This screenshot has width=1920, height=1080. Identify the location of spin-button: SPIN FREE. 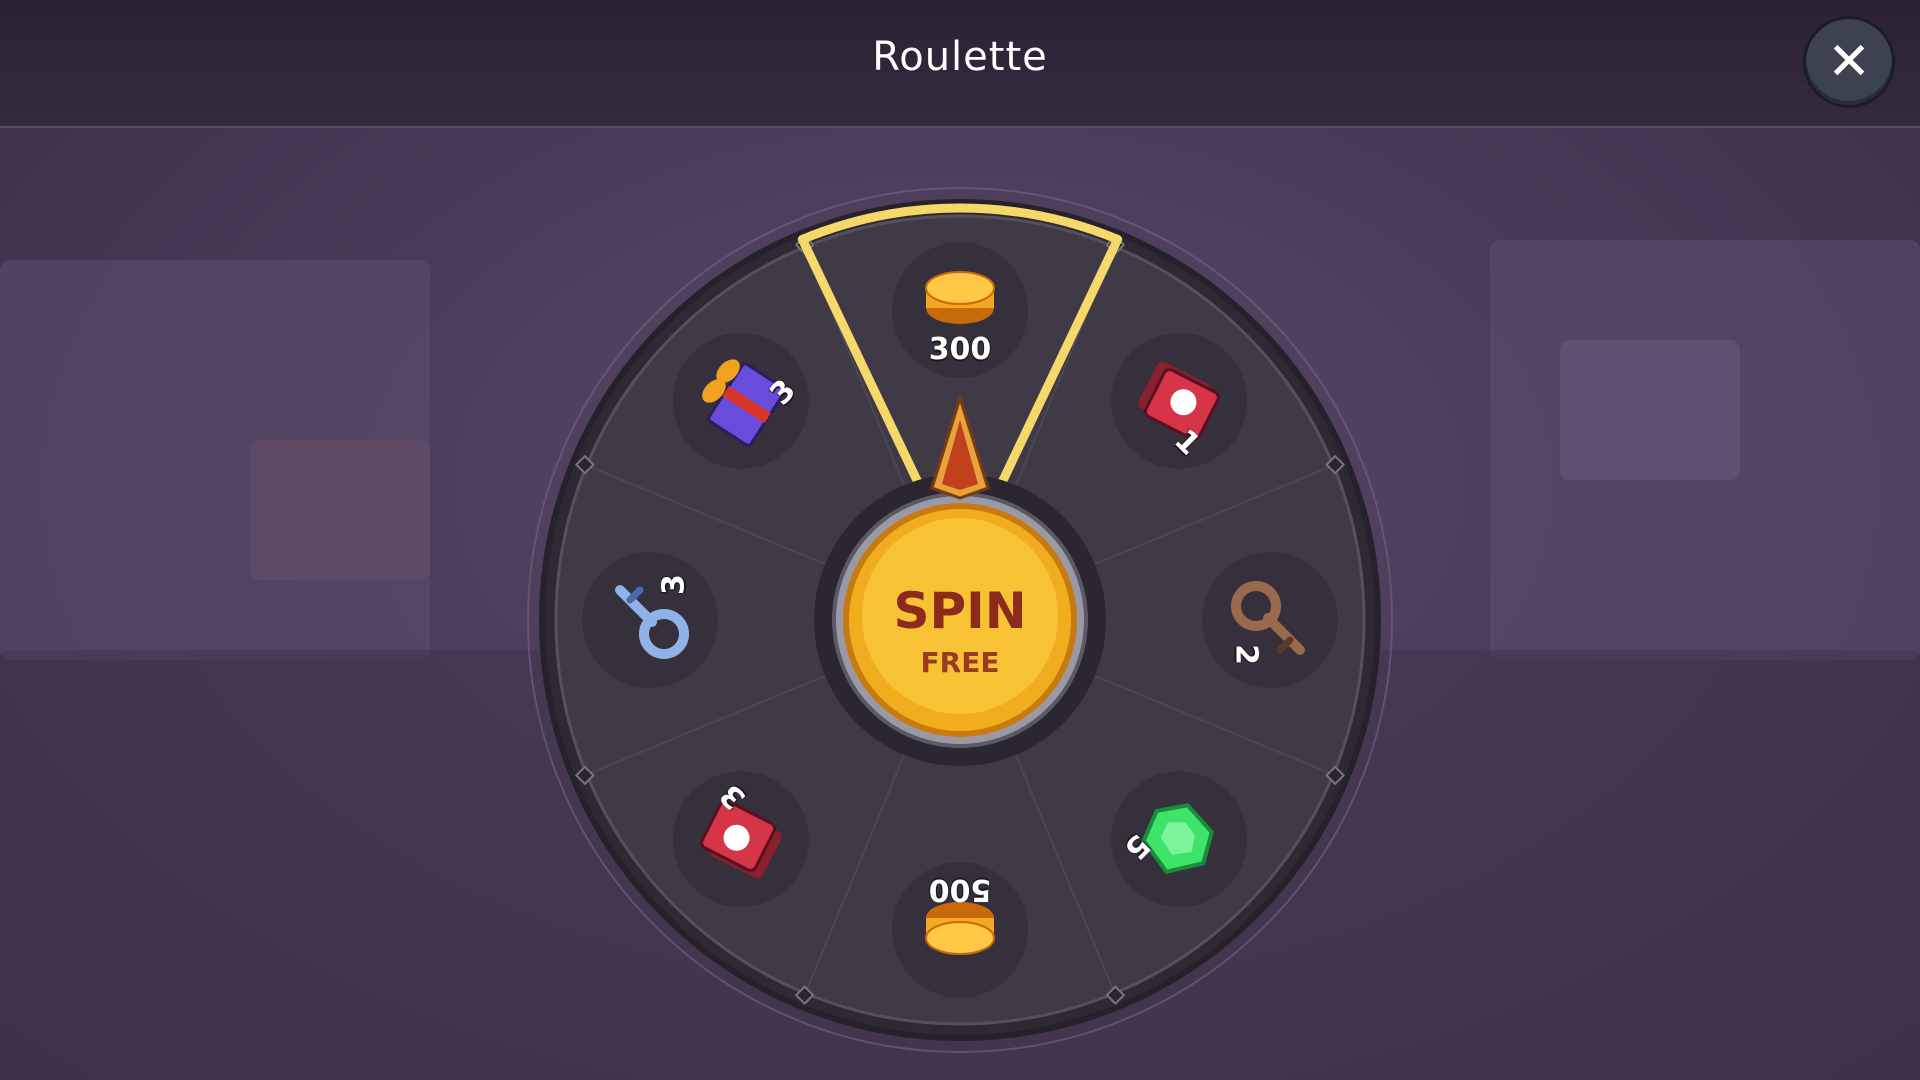
(960, 618).